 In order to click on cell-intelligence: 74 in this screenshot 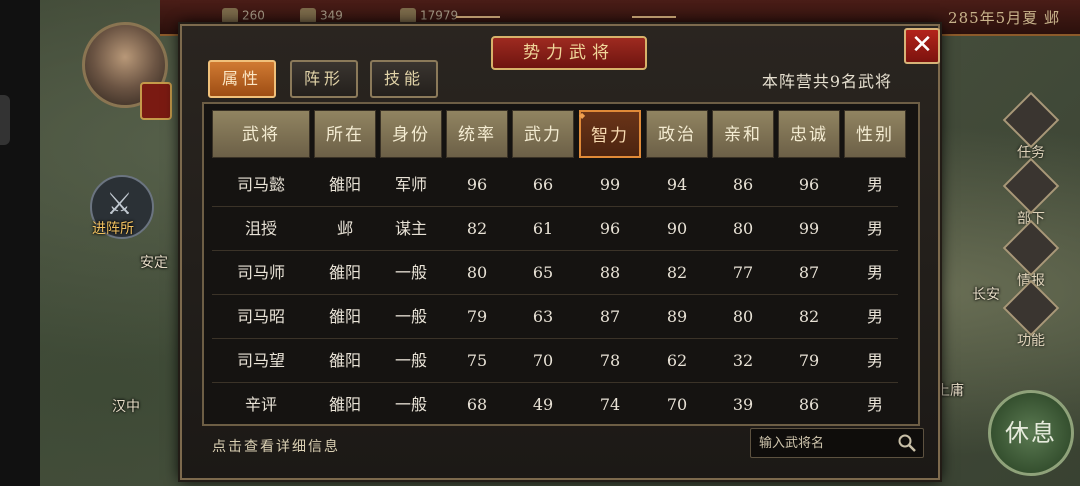, I will do `click(610, 404)`.